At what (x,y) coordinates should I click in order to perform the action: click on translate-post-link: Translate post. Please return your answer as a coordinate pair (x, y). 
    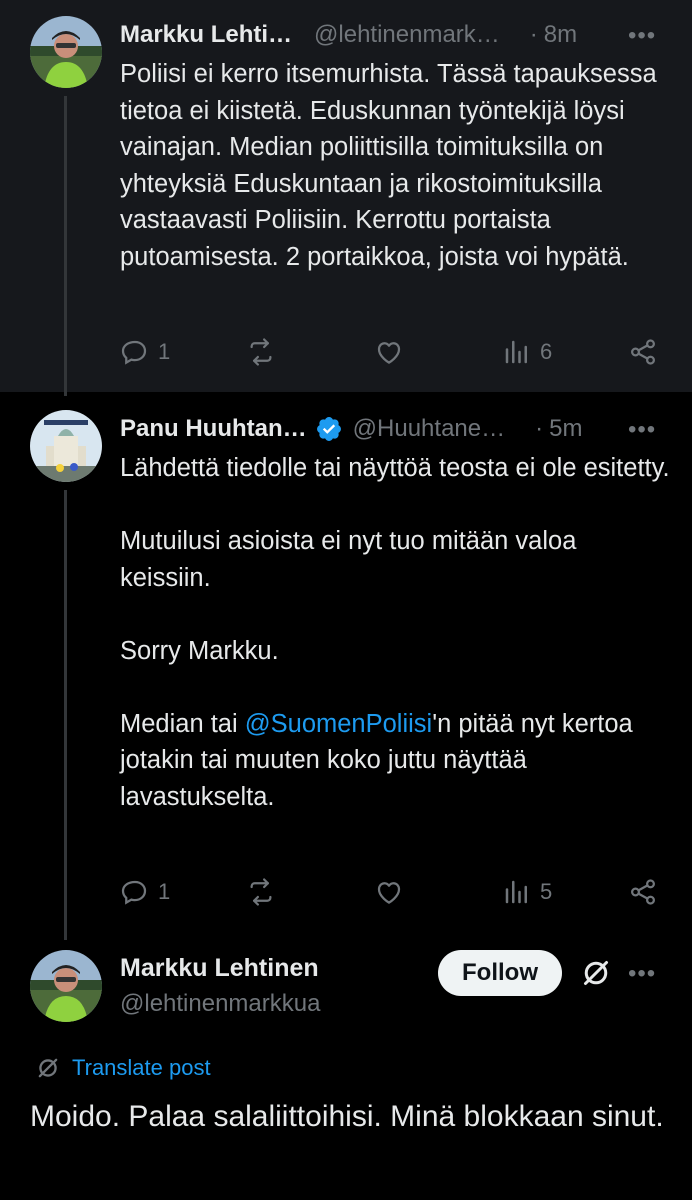
    Looking at the image, I should click on (122, 1068).